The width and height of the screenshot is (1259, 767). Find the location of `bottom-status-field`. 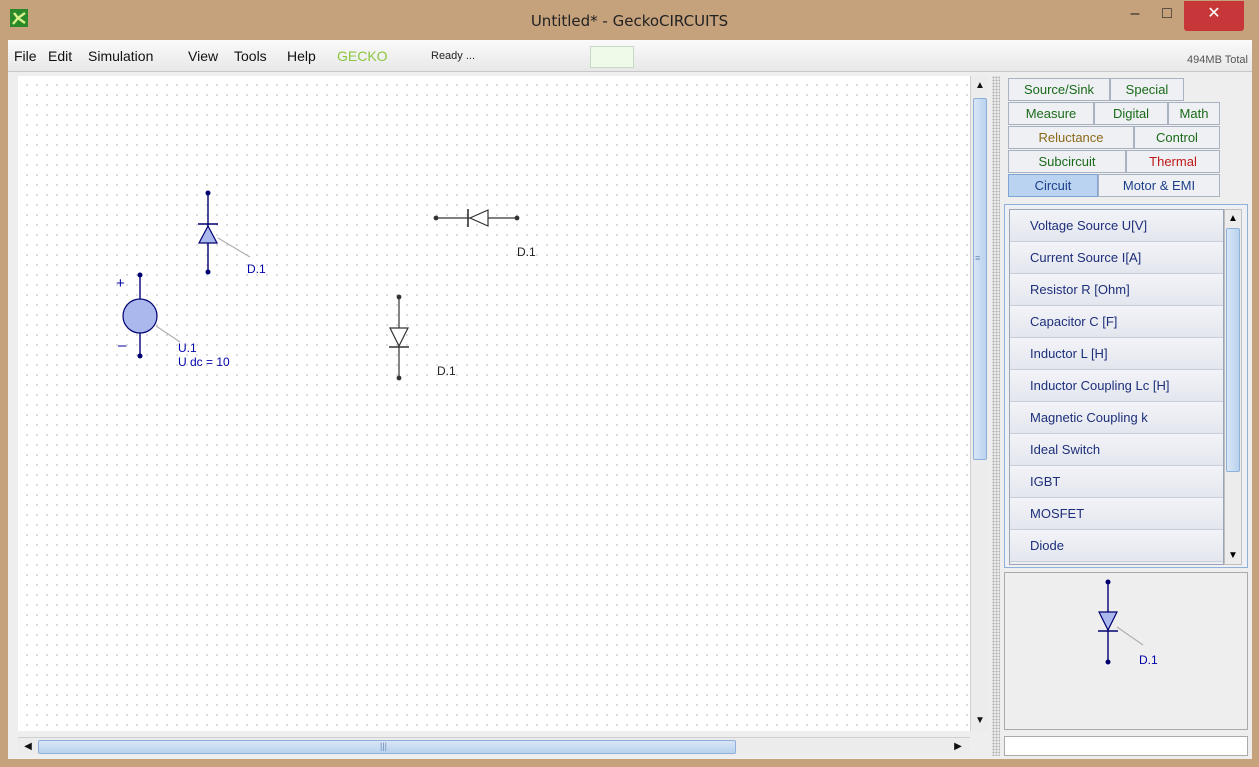

bottom-status-field is located at coordinates (1126, 746).